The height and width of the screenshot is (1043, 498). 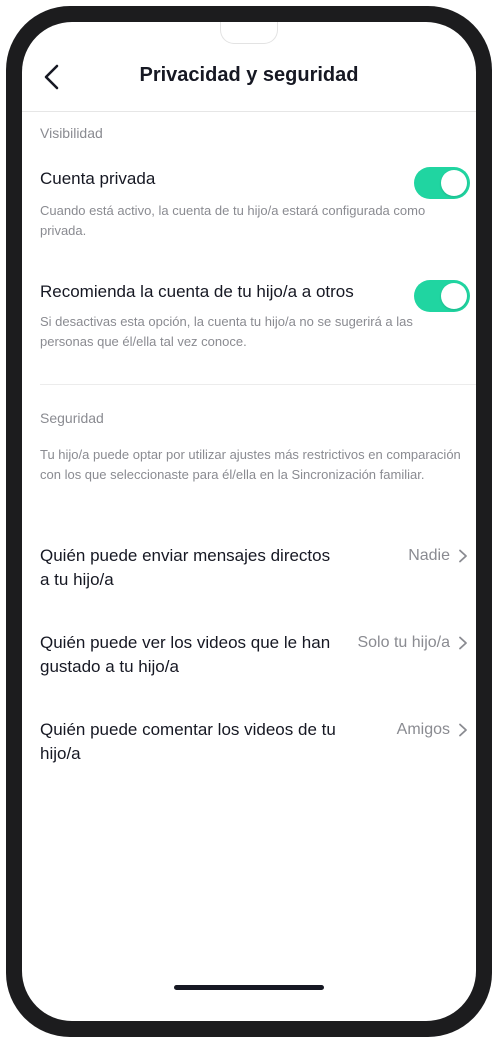 What do you see at coordinates (249, 987) in the screenshot?
I see `home-indicator` at bounding box center [249, 987].